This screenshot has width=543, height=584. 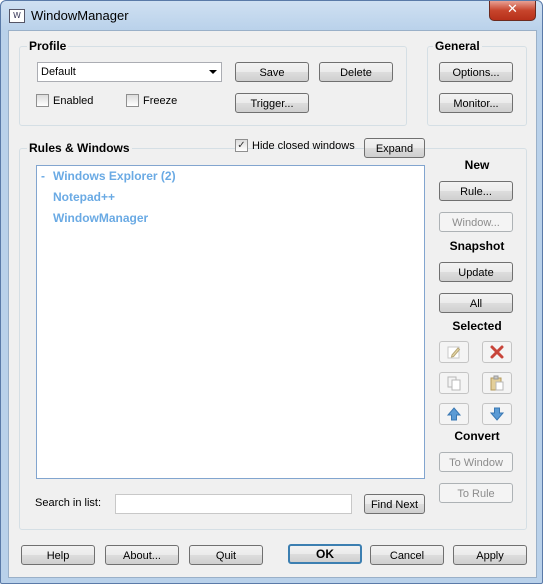 What do you see at coordinates (79, 148) in the screenshot?
I see `rules-group-title: Rules & Windows` at bounding box center [79, 148].